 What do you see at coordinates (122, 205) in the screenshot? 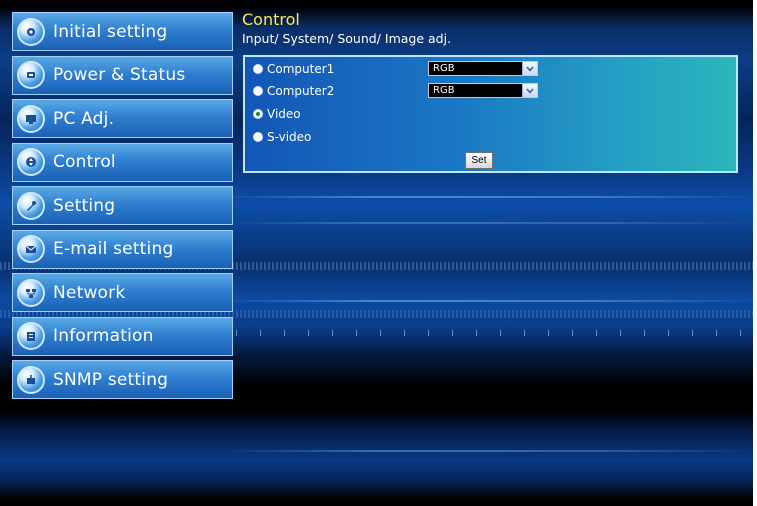
I see `sidebar-item-setting: Setting` at bounding box center [122, 205].